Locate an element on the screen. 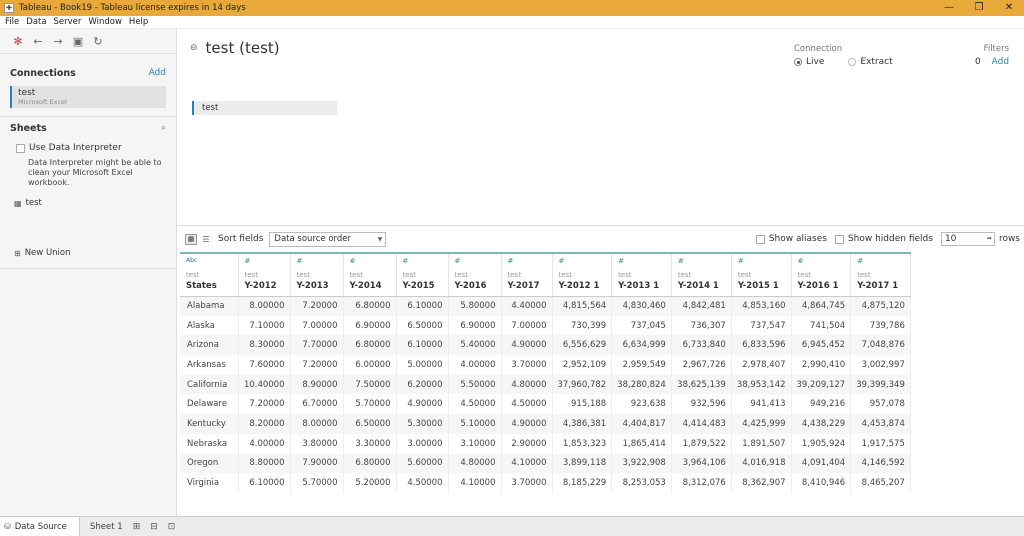 Image resolution: width=1024 pixels, height=536 pixels. value-cell: 4,386,381 is located at coordinates (582, 424).